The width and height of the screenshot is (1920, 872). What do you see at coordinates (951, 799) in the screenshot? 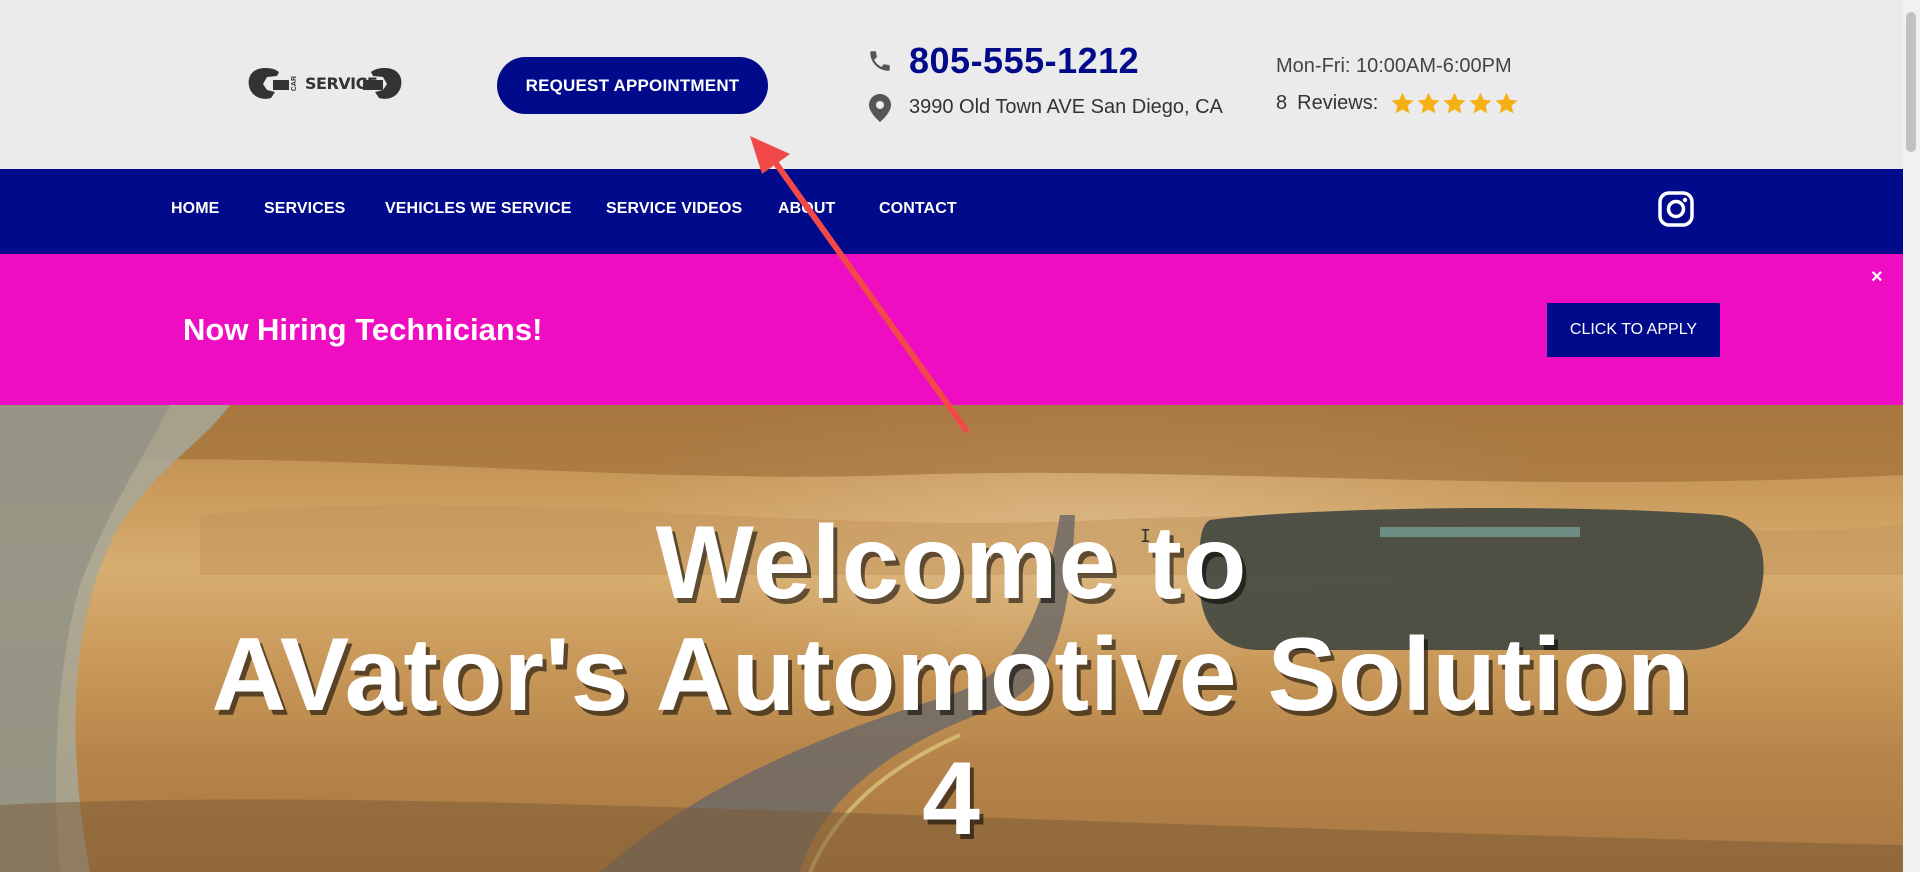
I see `hero-title-line-3: 4` at bounding box center [951, 799].